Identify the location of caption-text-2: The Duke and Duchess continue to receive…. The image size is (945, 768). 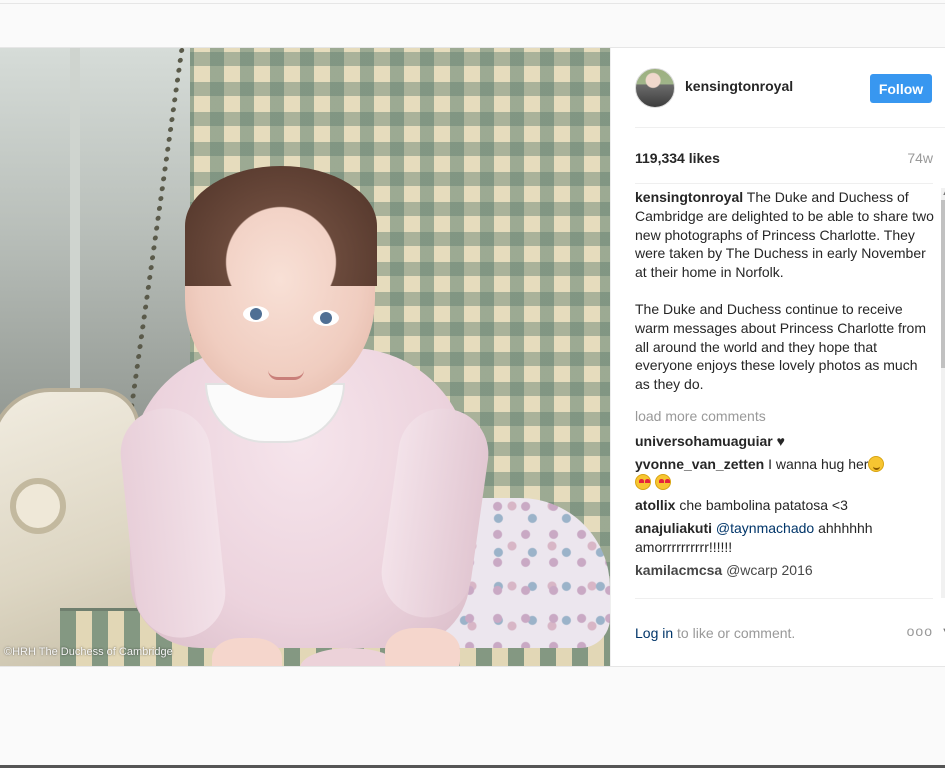
(780, 346).